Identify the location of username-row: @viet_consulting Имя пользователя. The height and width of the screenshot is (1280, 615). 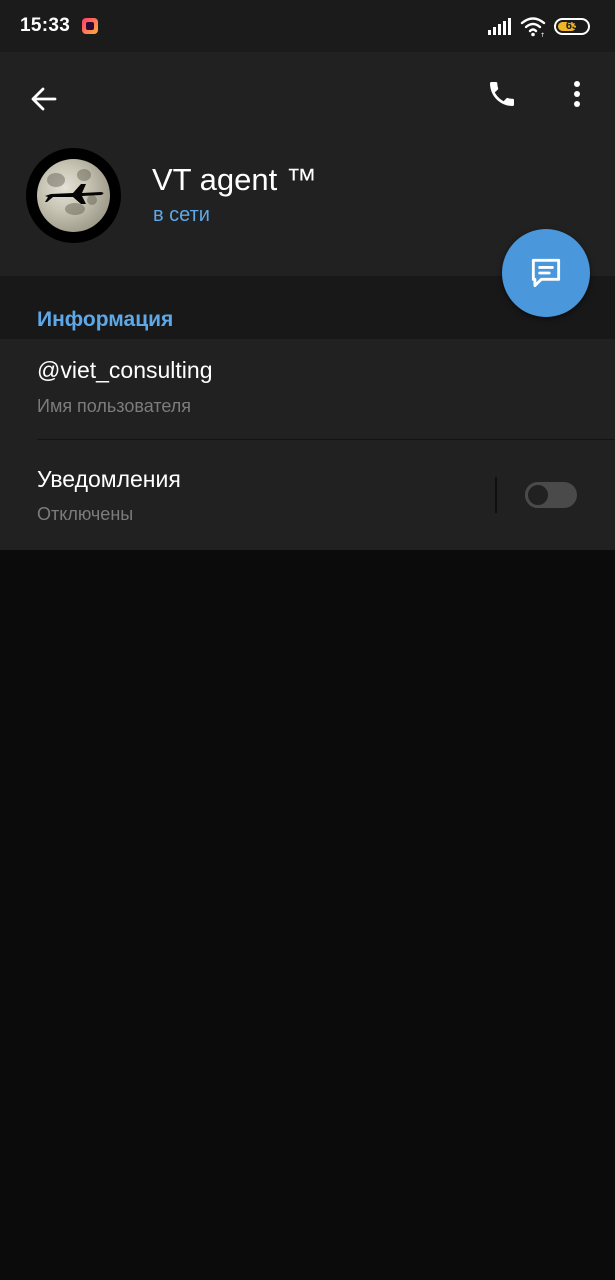
(307, 387).